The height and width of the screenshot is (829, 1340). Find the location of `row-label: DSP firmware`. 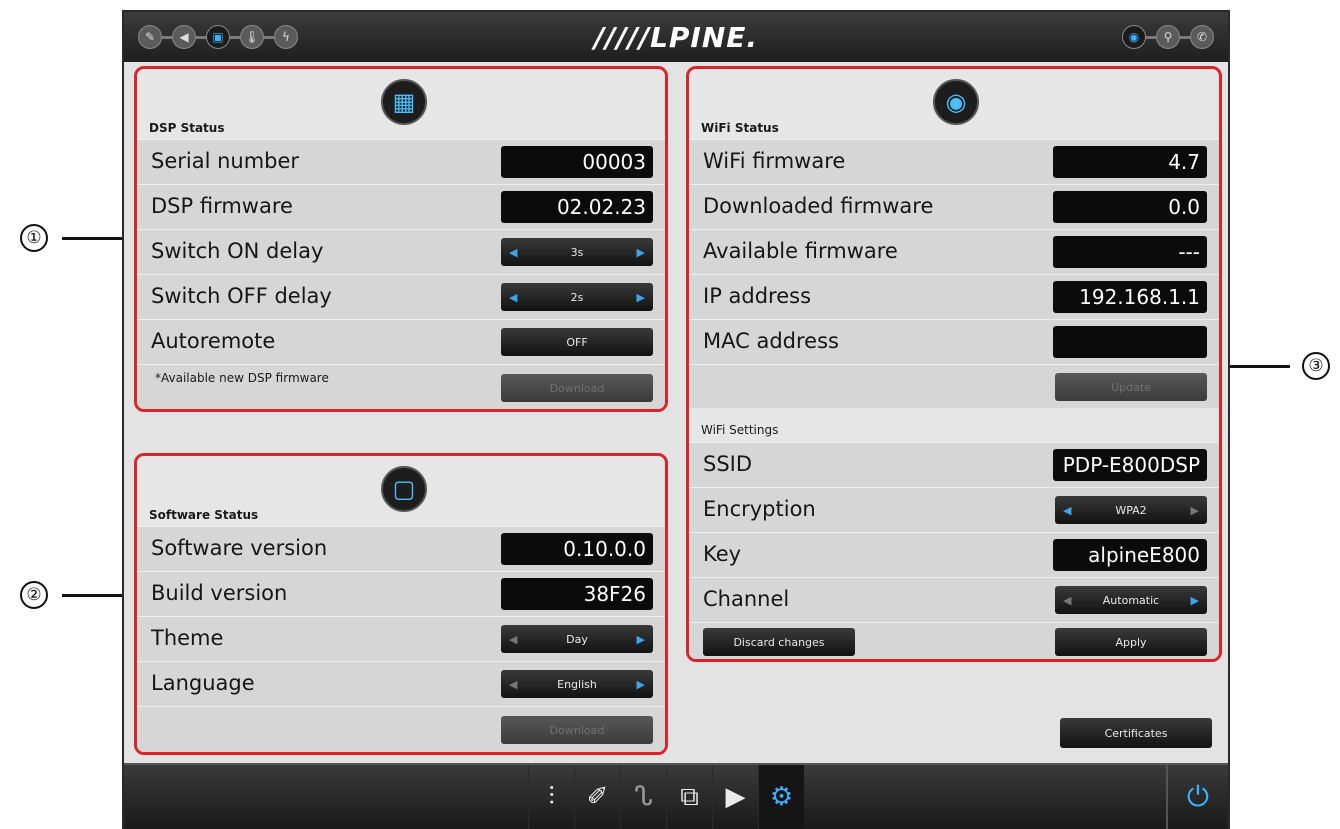

row-label: DSP firmware is located at coordinates (222, 206).